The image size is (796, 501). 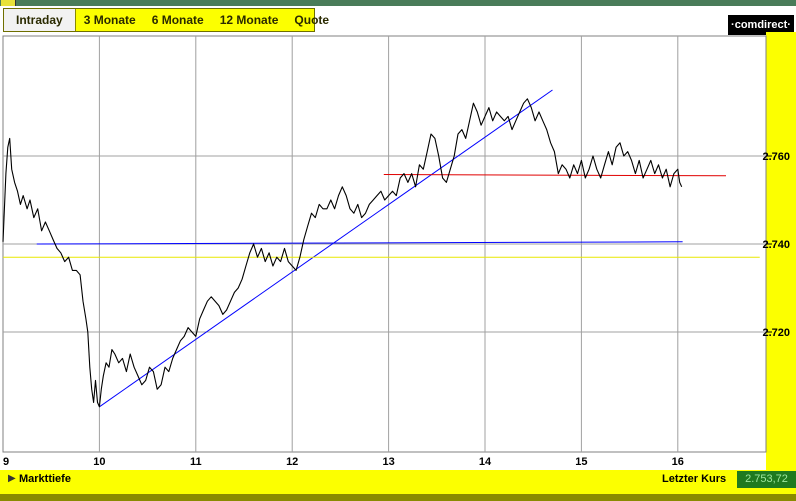 What do you see at coordinates (398, 485) in the screenshot?
I see `status-bar: ▶ Markttiefe Letzter Kurs 2.753,72` at bounding box center [398, 485].